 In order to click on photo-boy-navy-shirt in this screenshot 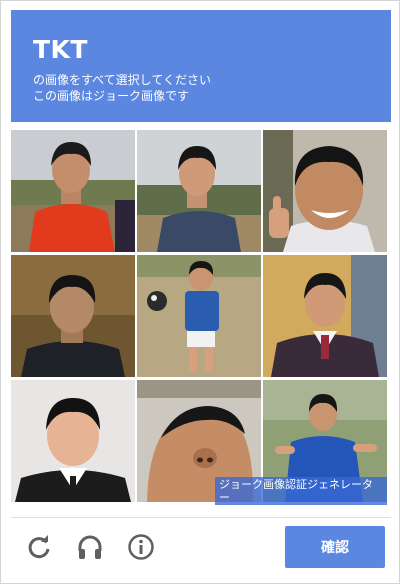, I will do `click(199, 191)`.